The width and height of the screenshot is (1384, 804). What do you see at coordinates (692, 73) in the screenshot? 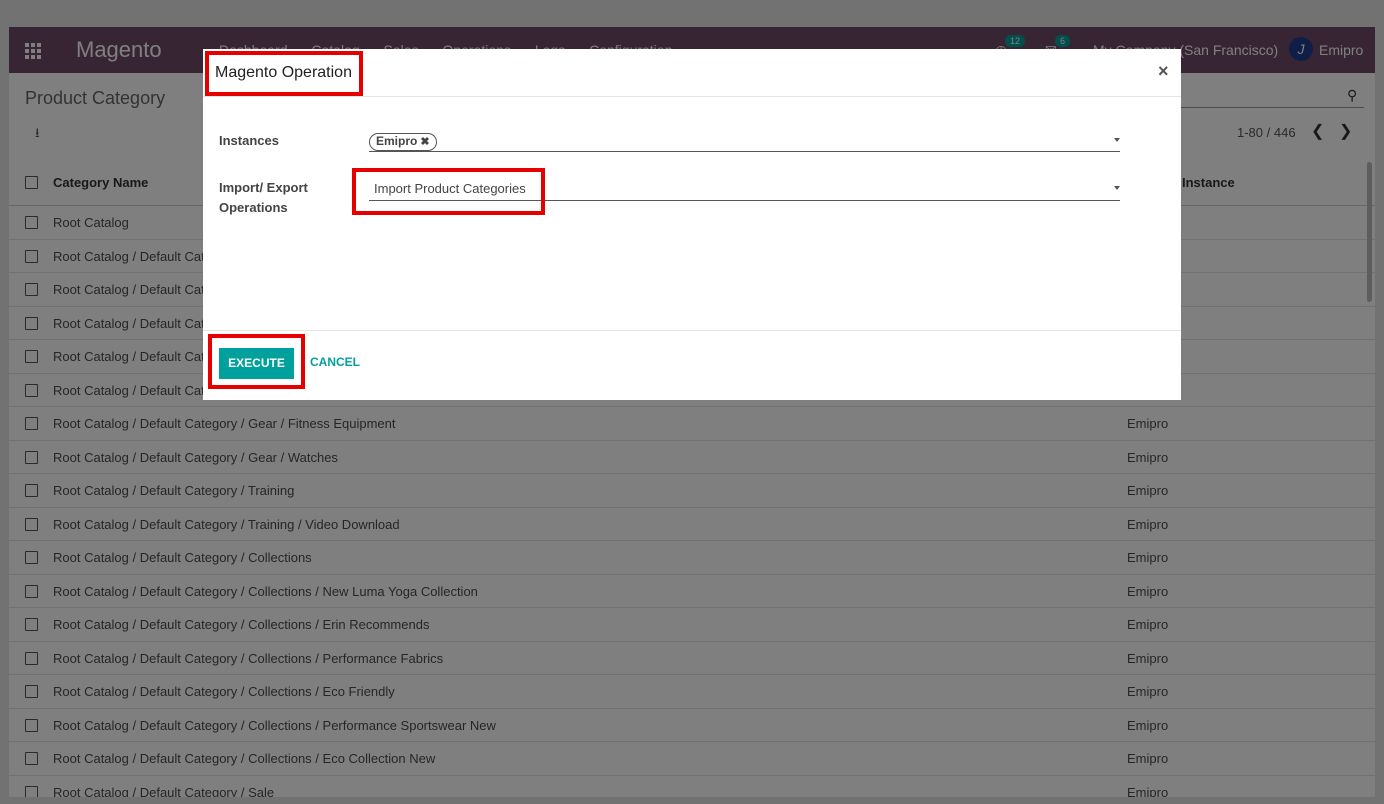
I see `modal-header: Magento Operation ×` at bounding box center [692, 73].